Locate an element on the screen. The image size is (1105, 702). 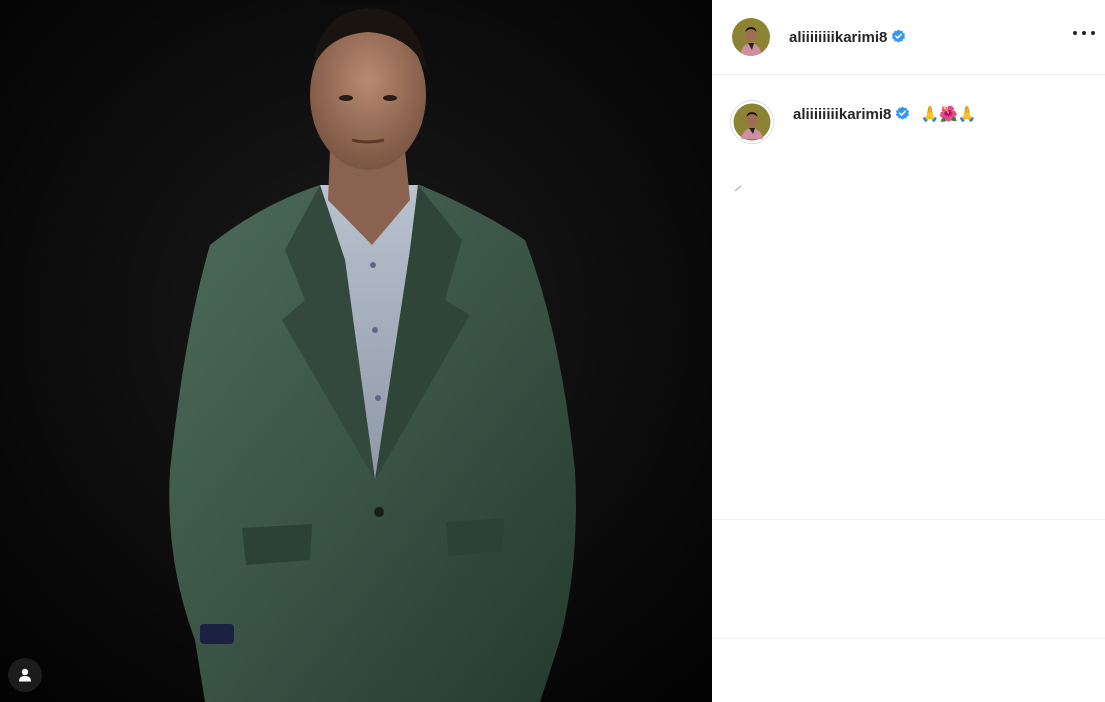
tag-button is located at coordinates (25, 675).